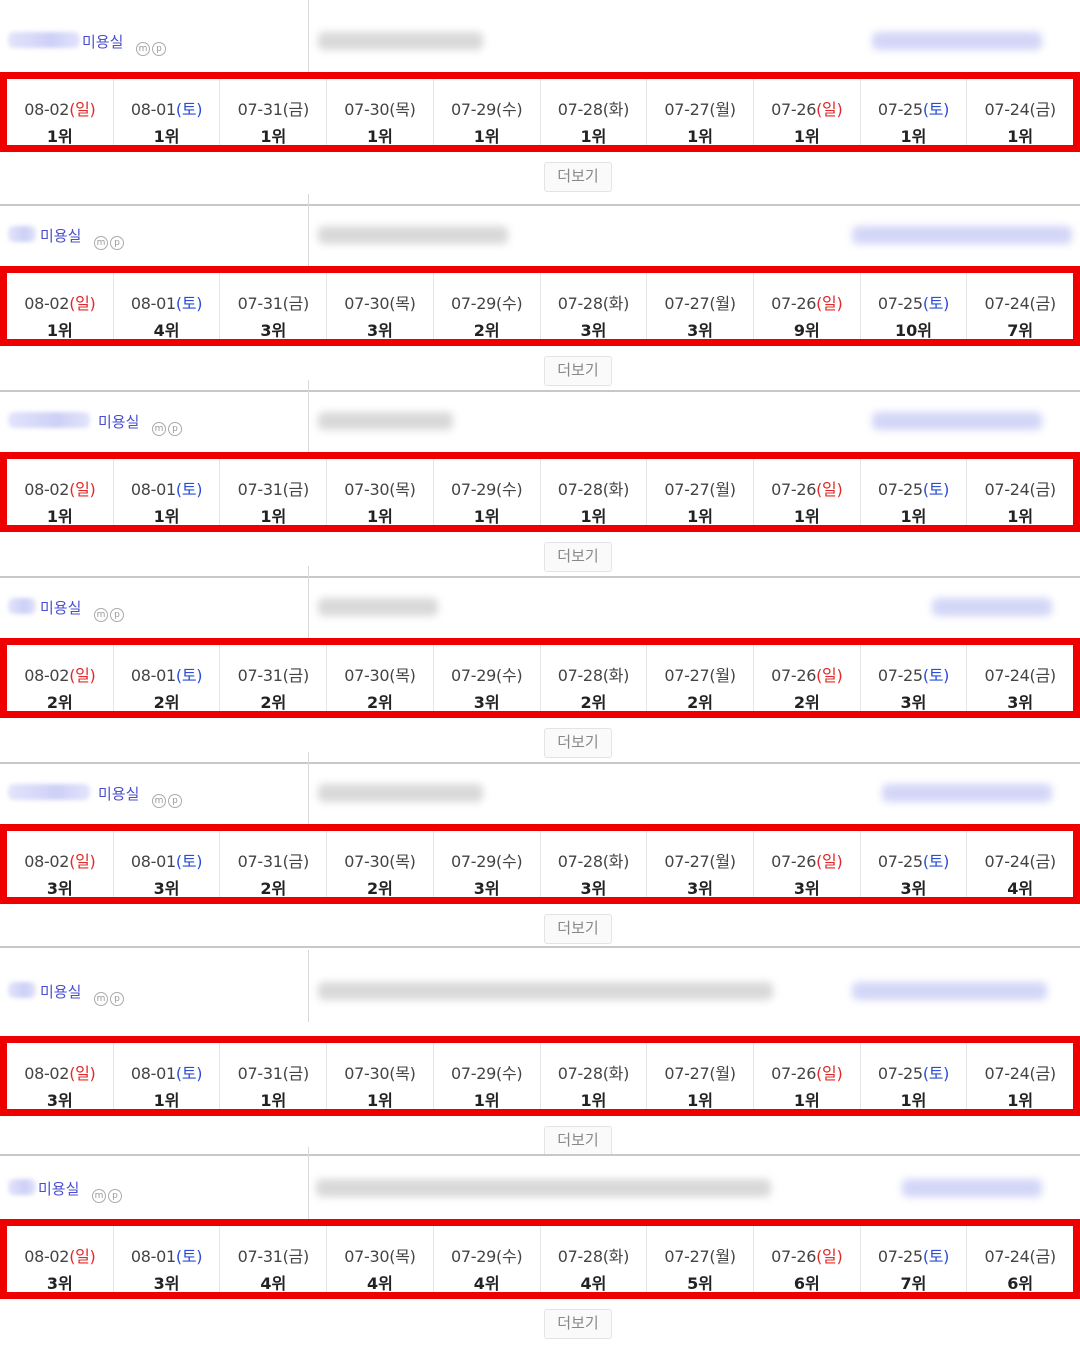 The height and width of the screenshot is (1350, 1080). I want to click on rank-date: 08-02(일), so click(60, 1255).